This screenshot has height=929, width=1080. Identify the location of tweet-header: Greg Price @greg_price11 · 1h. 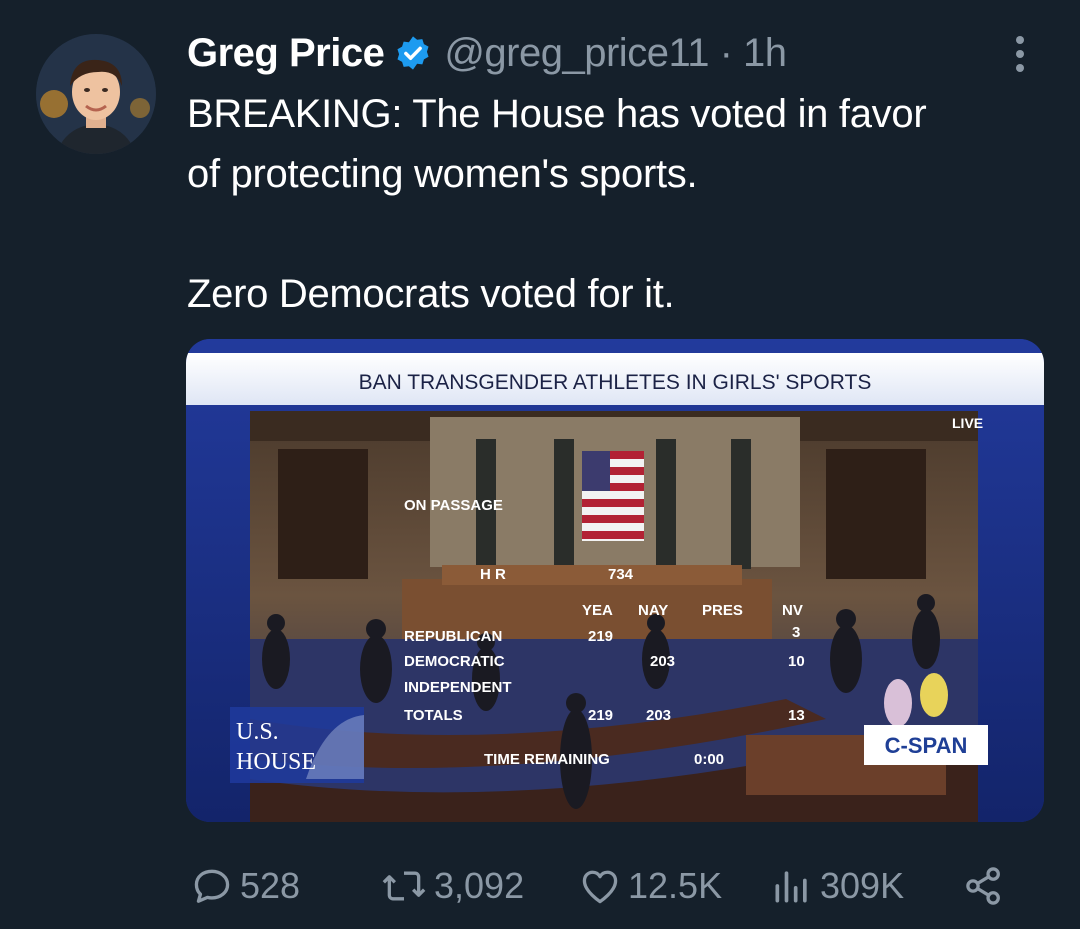
(487, 53).